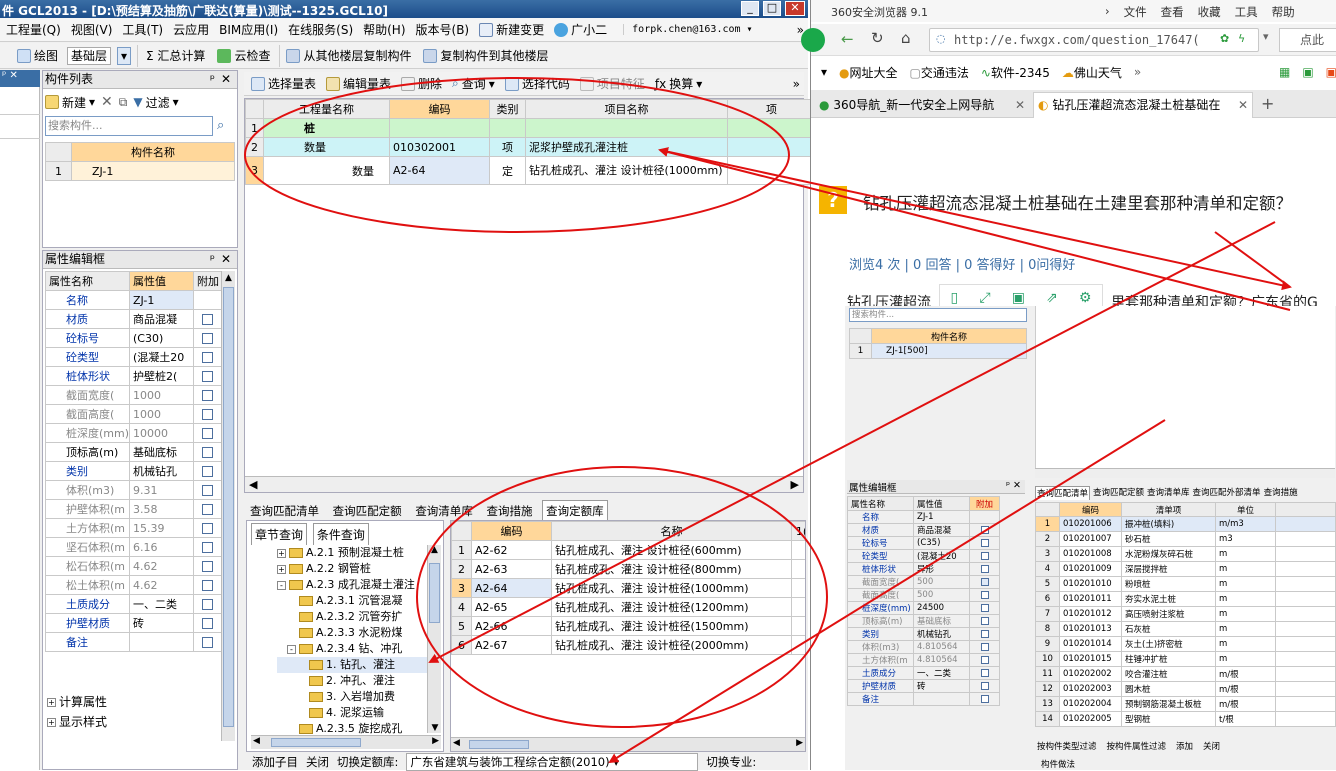 The width and height of the screenshot is (1336, 771). Describe the element at coordinates (123, 102) in the screenshot. I see `copy-icon: ⧉` at that location.